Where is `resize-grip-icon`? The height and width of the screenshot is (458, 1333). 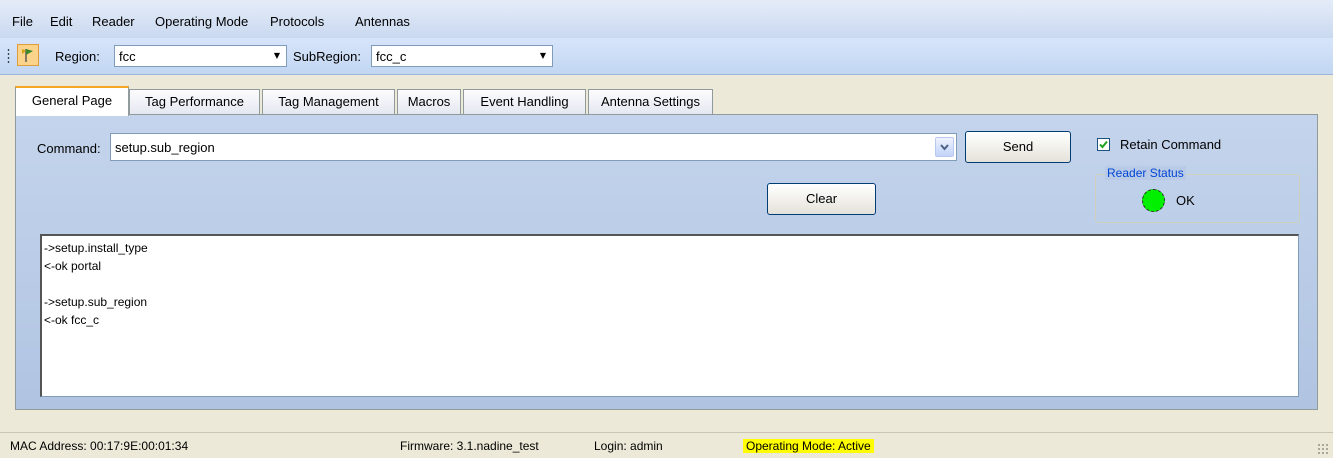
resize-grip-icon is located at coordinates (1323, 449).